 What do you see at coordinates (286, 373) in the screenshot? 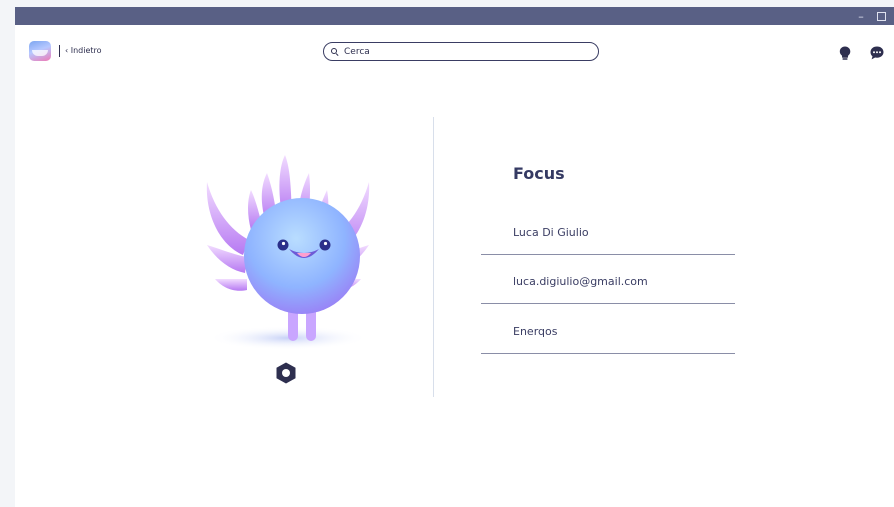
I see `gear-icon` at bounding box center [286, 373].